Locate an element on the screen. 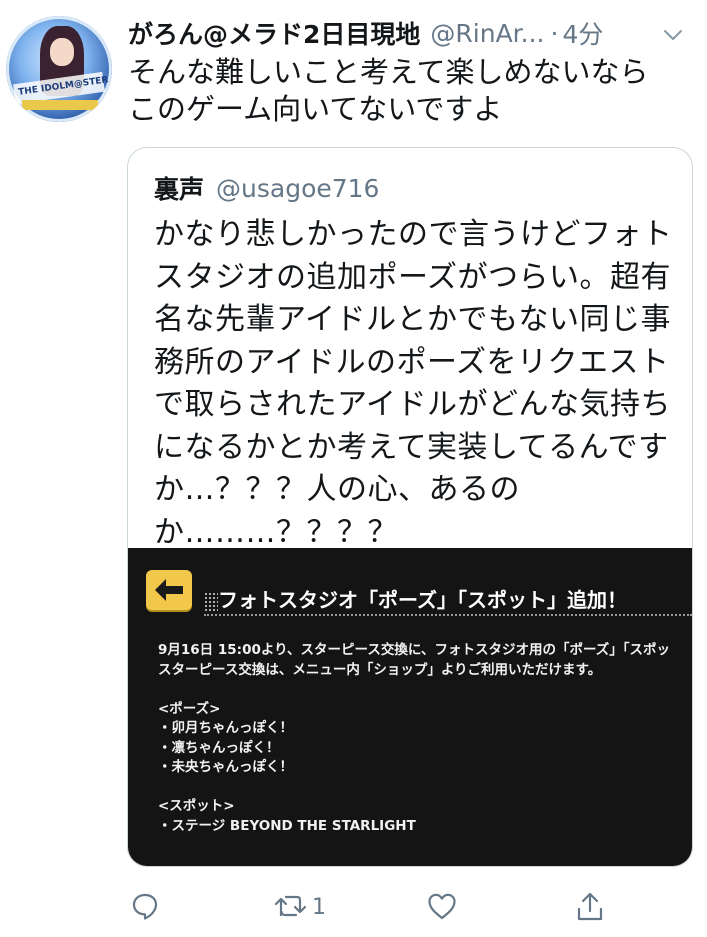 The width and height of the screenshot is (707, 937). title-decoration is located at coordinates (211, 602).